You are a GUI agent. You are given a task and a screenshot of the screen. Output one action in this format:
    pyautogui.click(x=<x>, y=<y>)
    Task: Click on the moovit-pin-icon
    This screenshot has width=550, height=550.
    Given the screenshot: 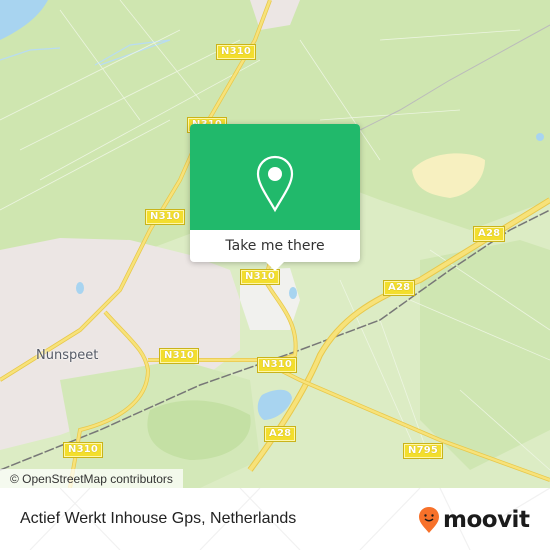 What is the action you would take?
    pyautogui.click(x=429, y=520)
    